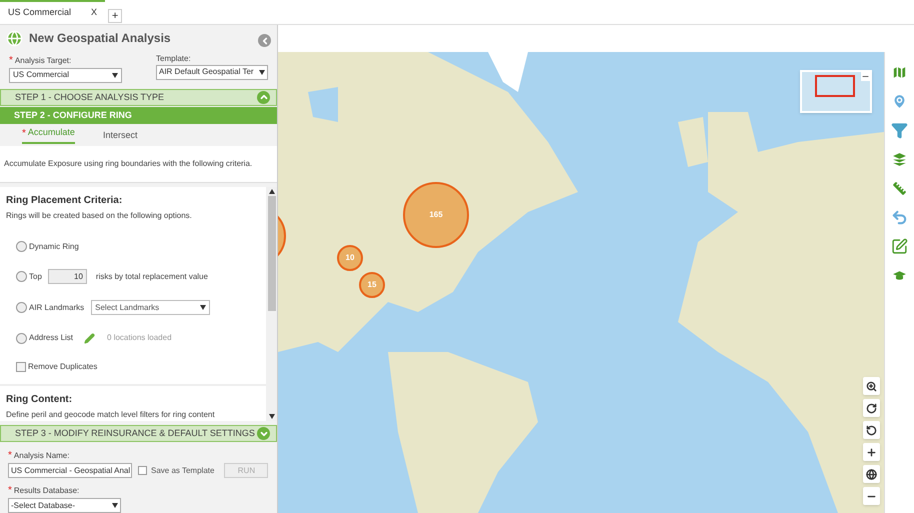 The height and width of the screenshot is (513, 914). What do you see at coordinates (263, 433) in the screenshot?
I see `chevron-down-icon` at bounding box center [263, 433].